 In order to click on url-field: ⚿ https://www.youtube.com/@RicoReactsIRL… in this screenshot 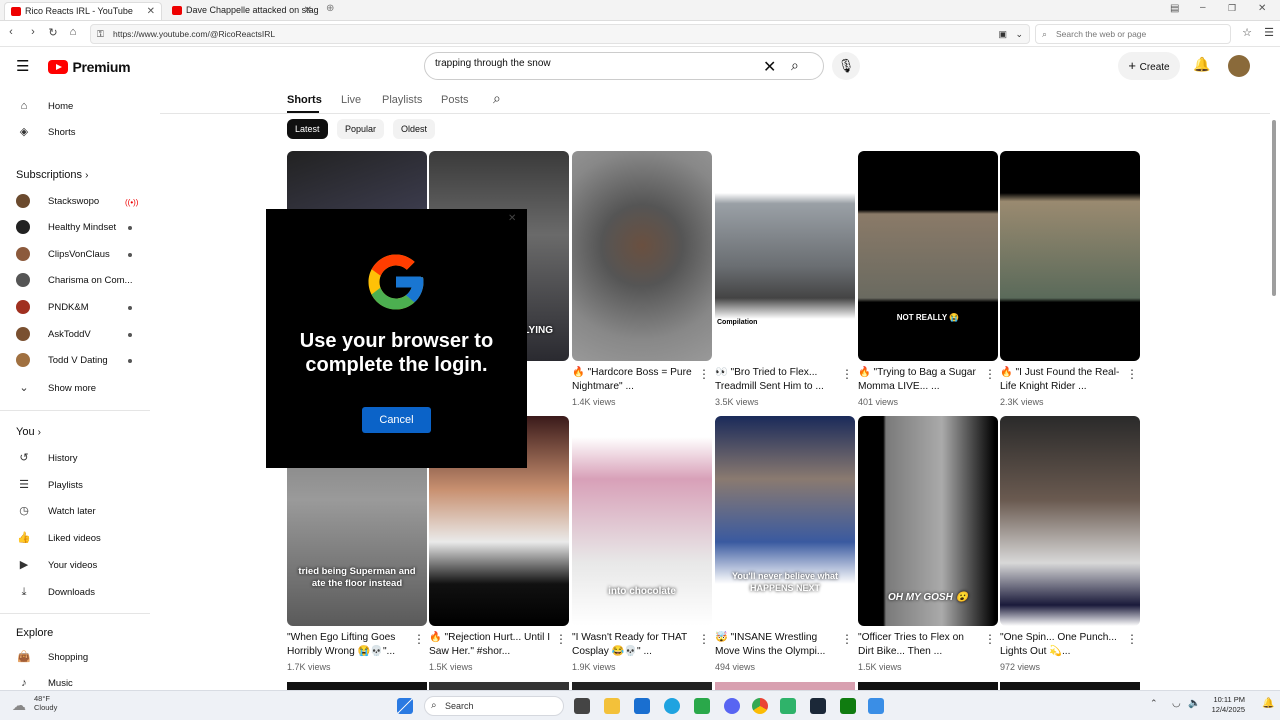, I will do `click(560, 34)`.